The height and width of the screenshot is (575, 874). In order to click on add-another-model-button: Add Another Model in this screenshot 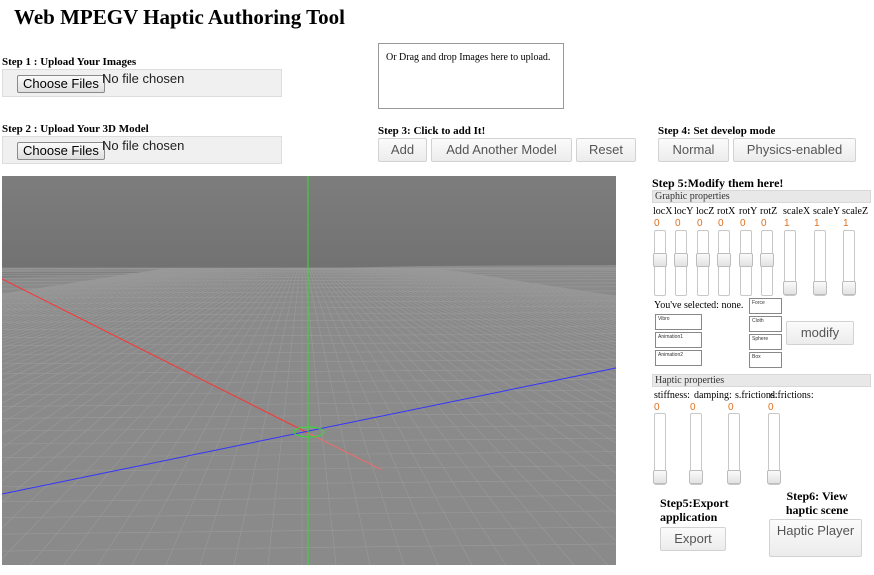, I will do `click(501, 150)`.